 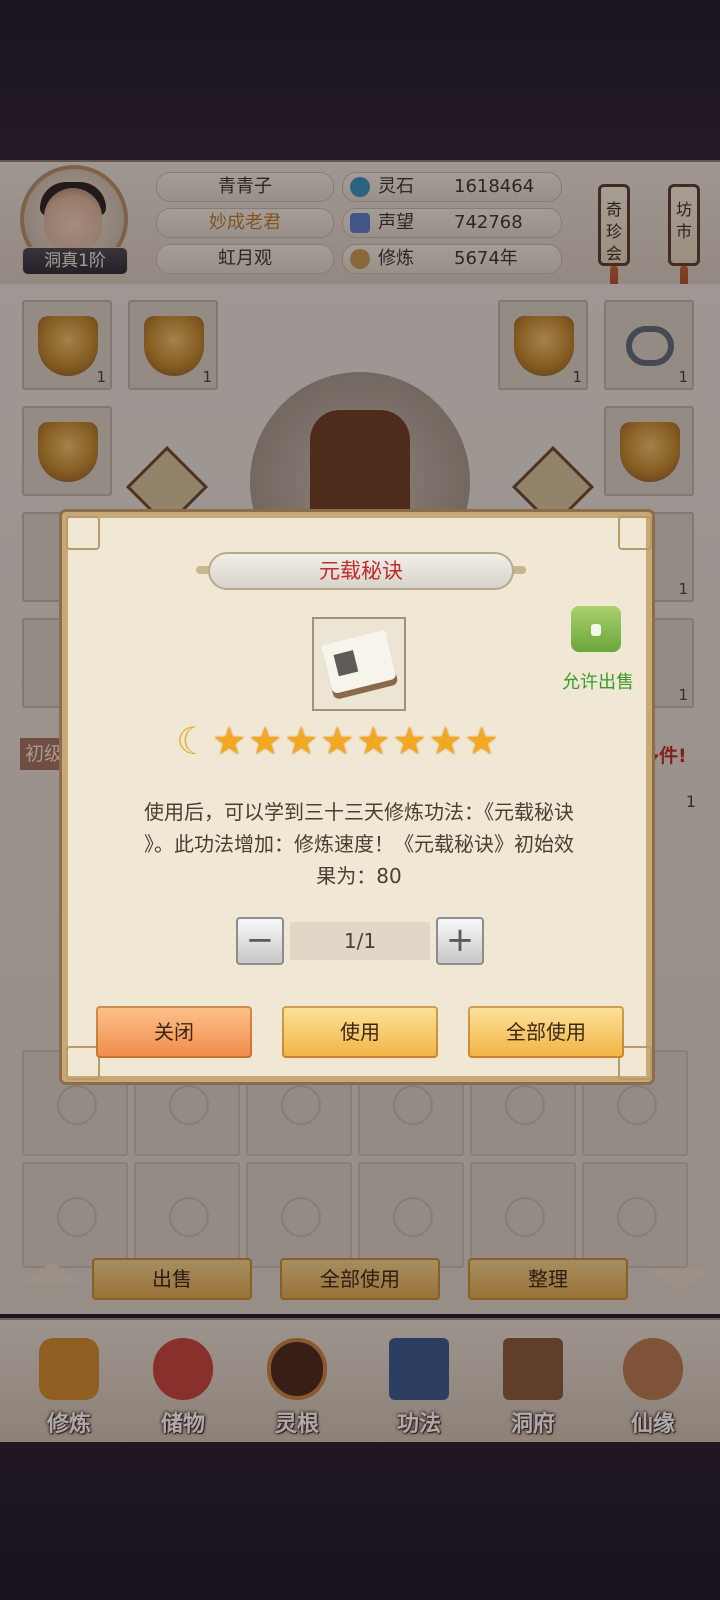 I want to click on resource-label: 声望, so click(x=396, y=222).